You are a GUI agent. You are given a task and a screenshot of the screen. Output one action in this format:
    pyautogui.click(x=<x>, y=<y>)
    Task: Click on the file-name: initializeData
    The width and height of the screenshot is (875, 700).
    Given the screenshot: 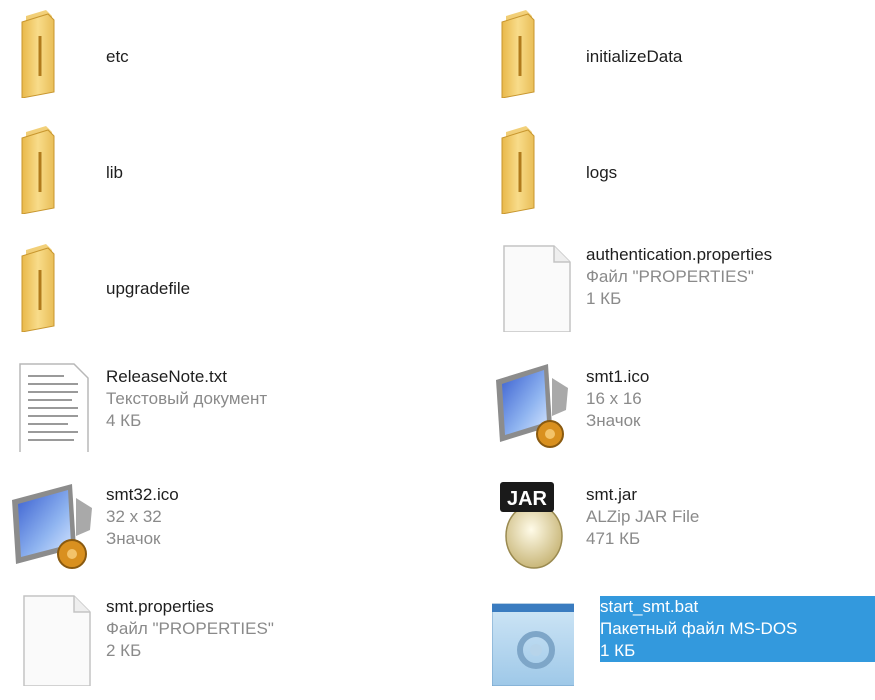 What is the action you would take?
    pyautogui.click(x=634, y=56)
    